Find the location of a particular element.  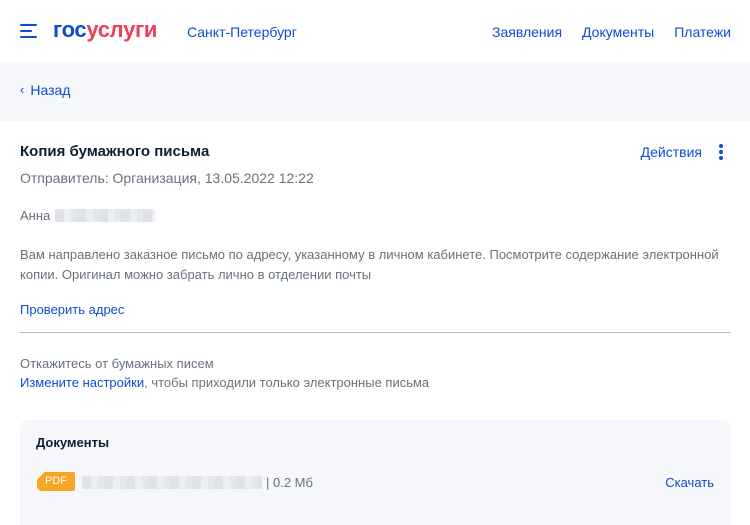

main-nav: Заявления Документы Платежи is located at coordinates (611, 32).